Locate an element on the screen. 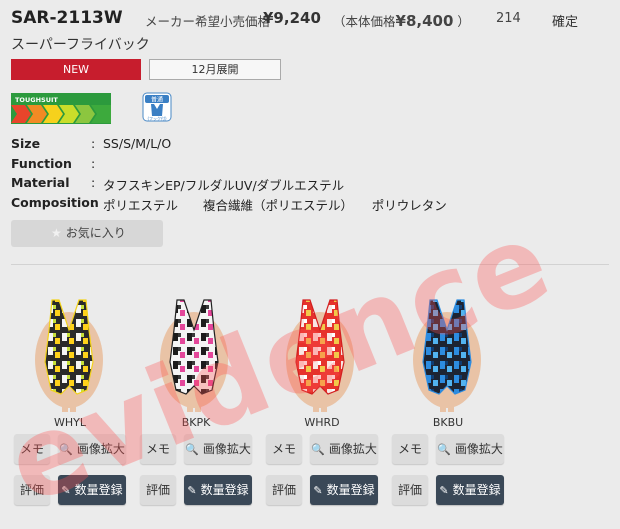  body-price-suffix: ） is located at coordinates (463, 21).